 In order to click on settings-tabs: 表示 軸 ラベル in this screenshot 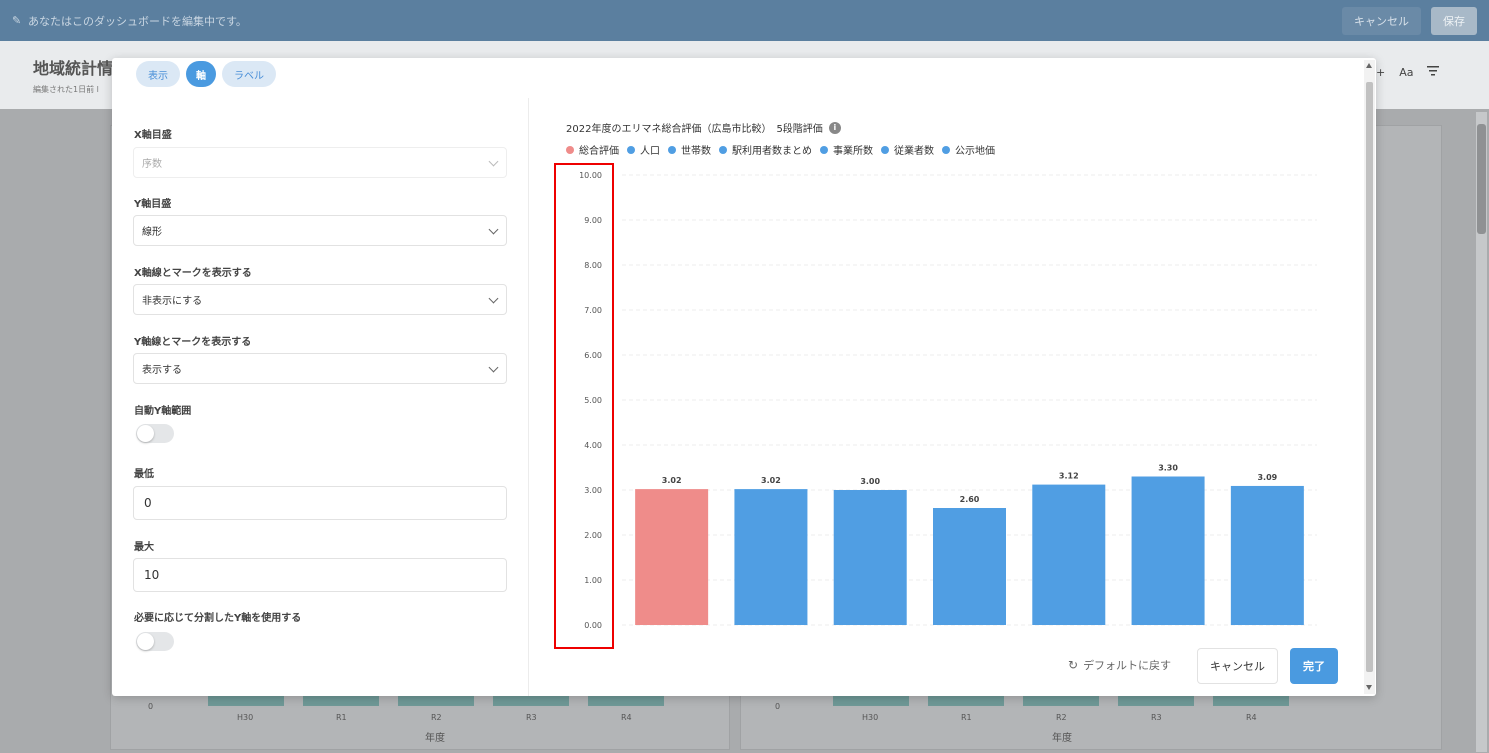, I will do `click(206, 74)`.